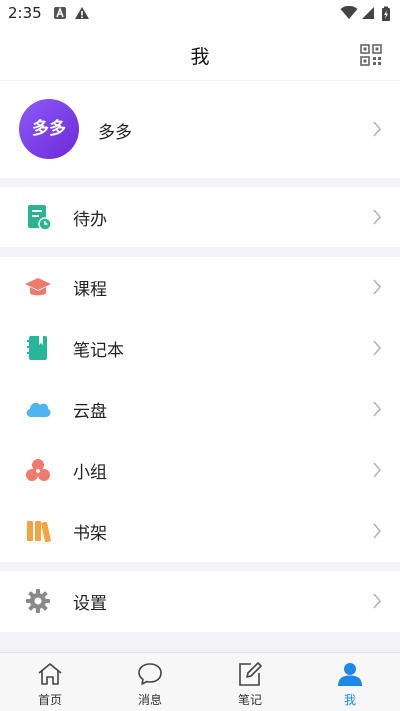 Image resolution: width=400 pixels, height=711 pixels. What do you see at coordinates (115, 133) in the screenshot?
I see `profile-name: 多多` at bounding box center [115, 133].